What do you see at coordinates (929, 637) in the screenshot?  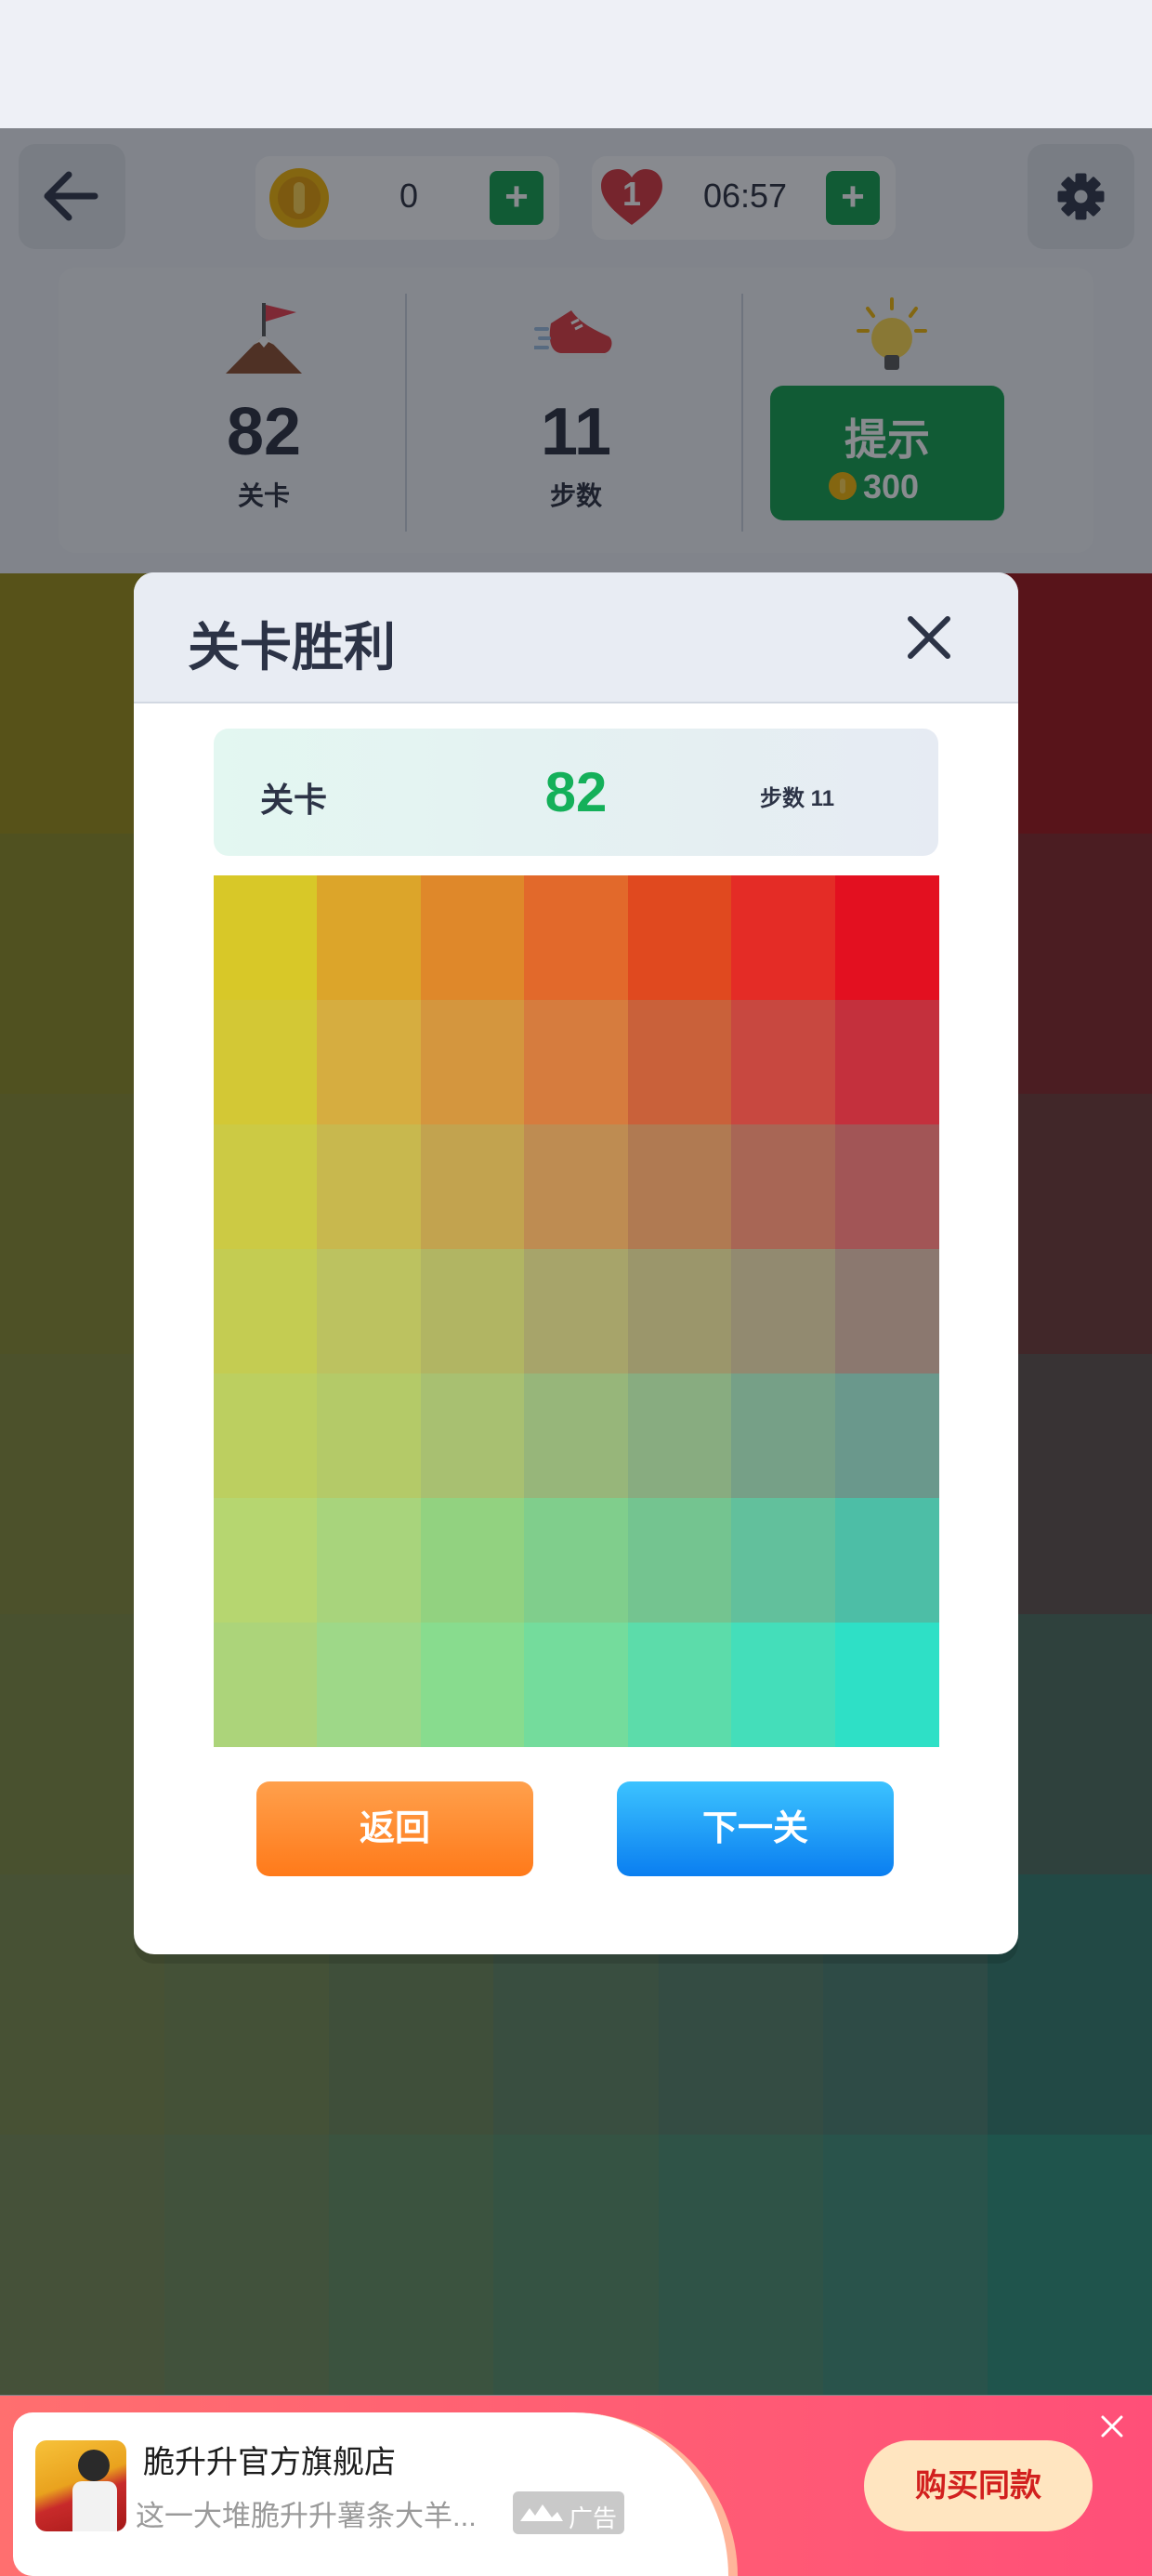 I see `close-icon` at bounding box center [929, 637].